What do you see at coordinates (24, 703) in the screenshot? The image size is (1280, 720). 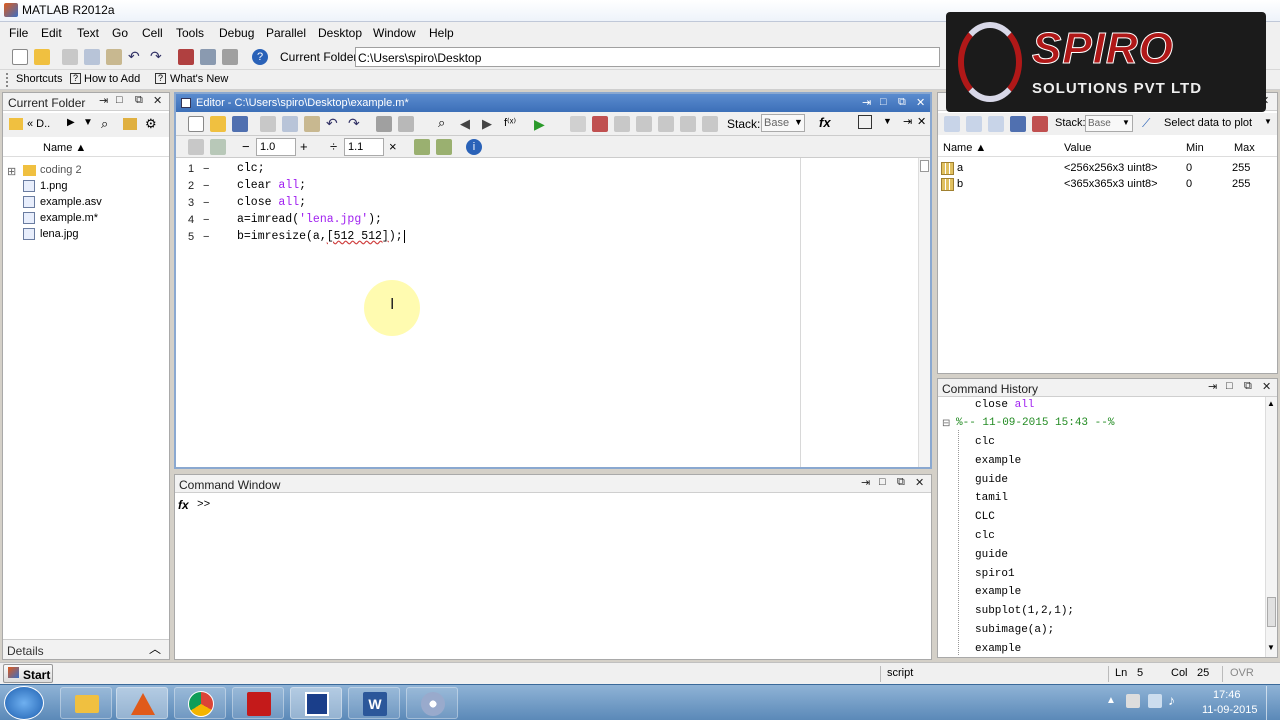 I see `windows-start-icon` at bounding box center [24, 703].